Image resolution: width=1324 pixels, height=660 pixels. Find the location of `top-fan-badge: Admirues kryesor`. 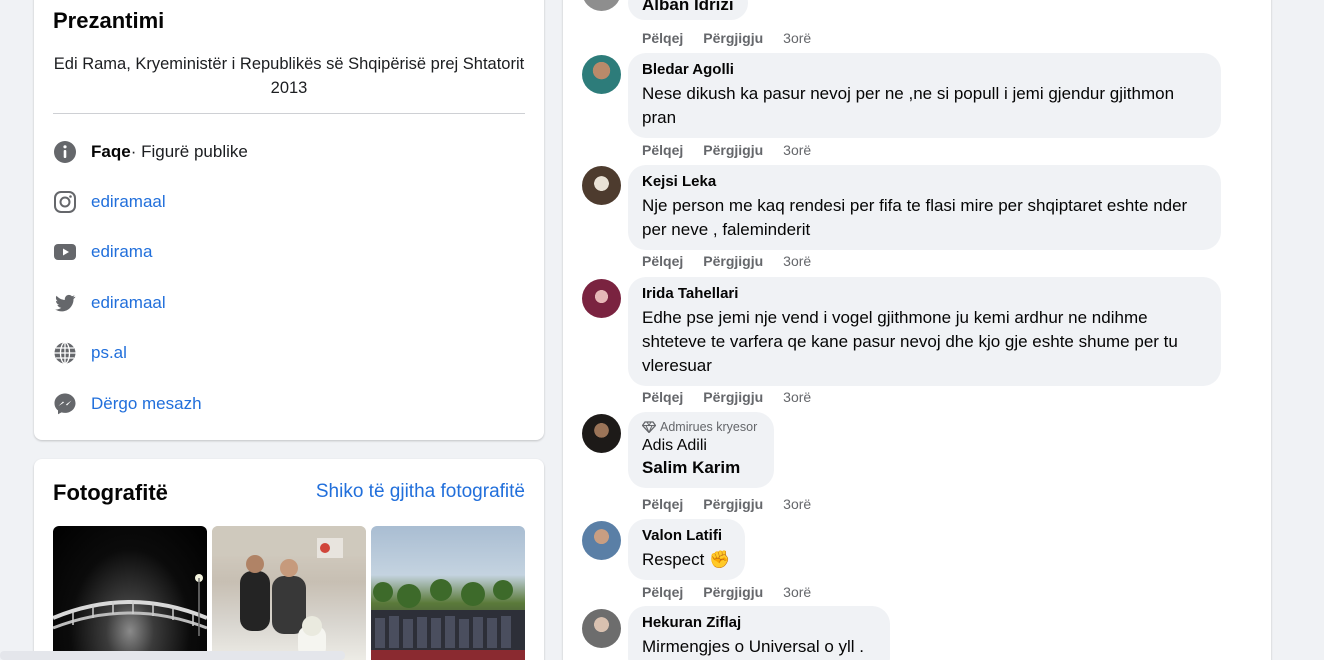

top-fan-badge: Admirues kryesor is located at coordinates (701, 427).